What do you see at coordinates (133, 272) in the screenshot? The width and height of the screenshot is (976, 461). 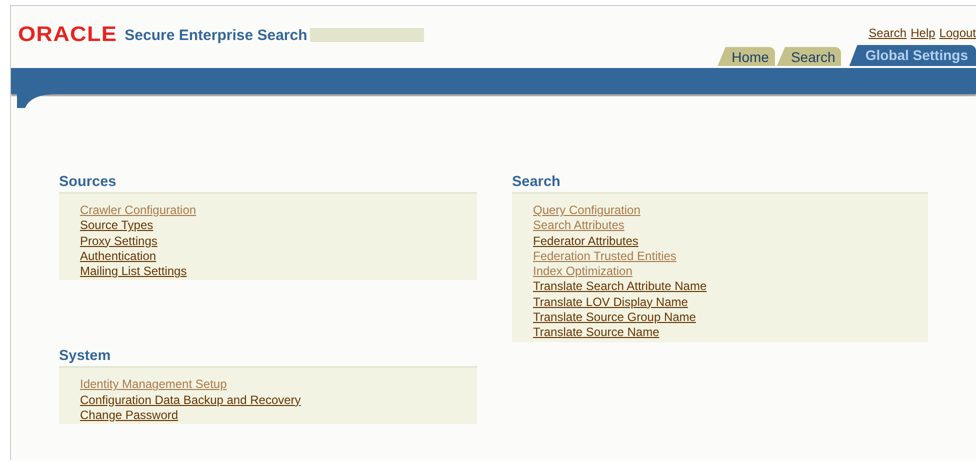 I see `settings-link: Mailing List Settings` at bounding box center [133, 272].